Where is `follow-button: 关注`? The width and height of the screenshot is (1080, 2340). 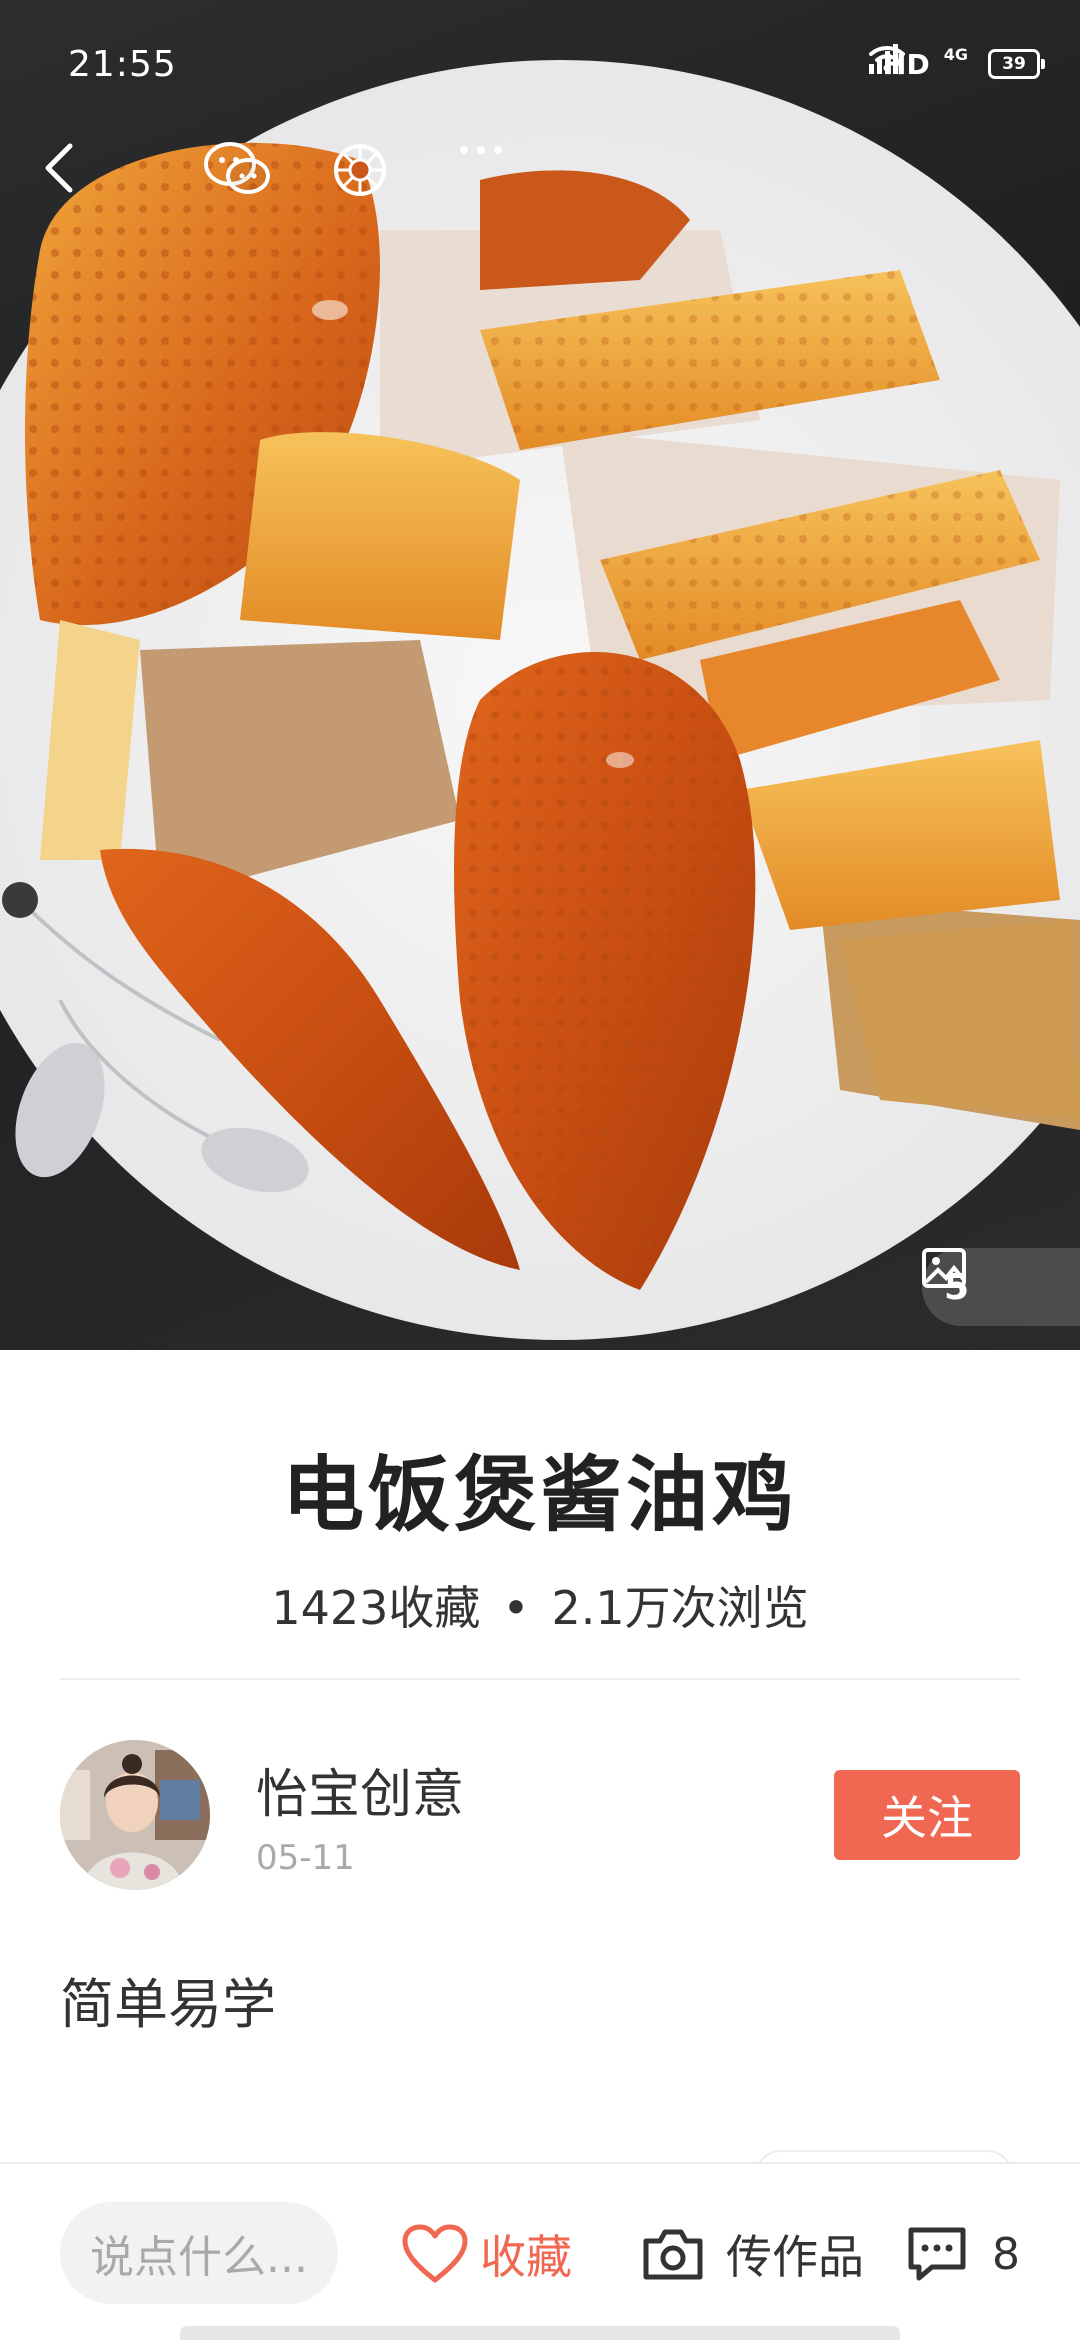 follow-button: 关注 is located at coordinates (927, 1815).